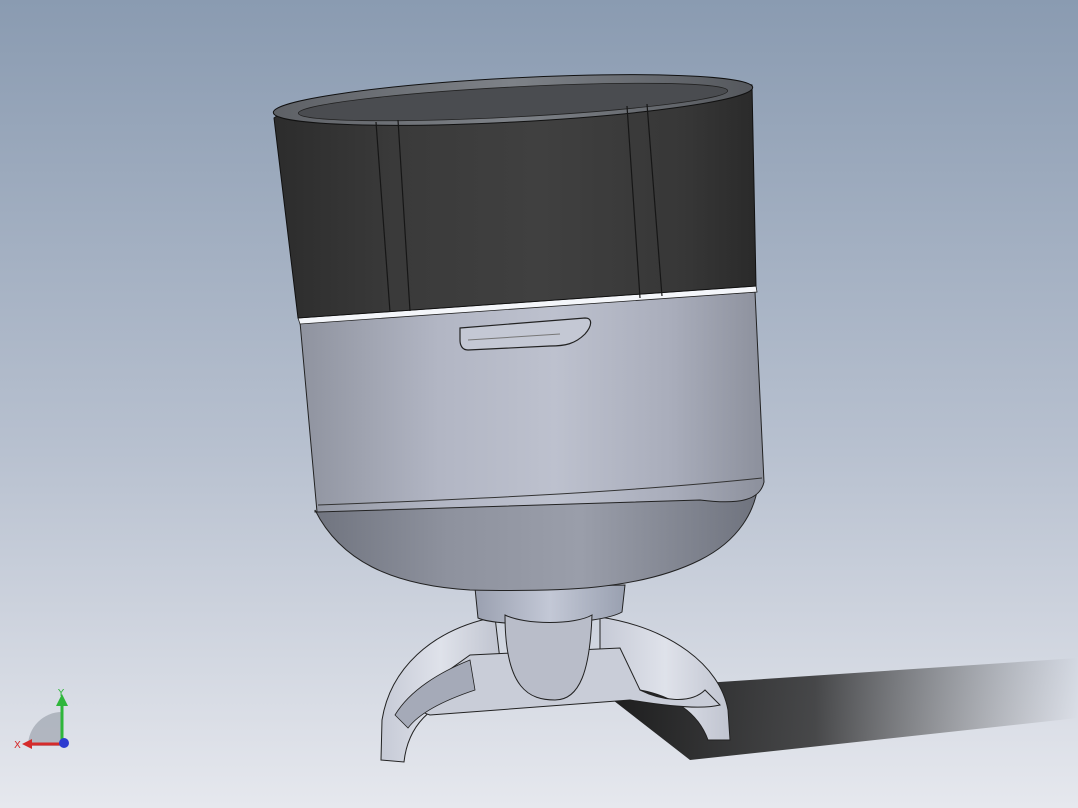 This screenshot has height=808, width=1078. I want to click on coordinate-triad: Y X, so click(41, 719).